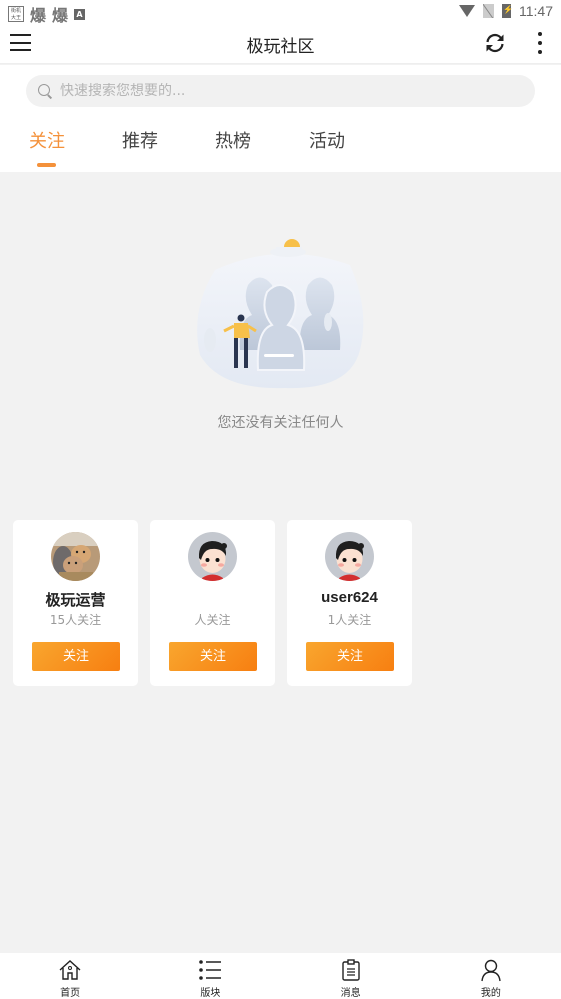 The image size is (561, 999). I want to click on search-icon, so click(45, 91).